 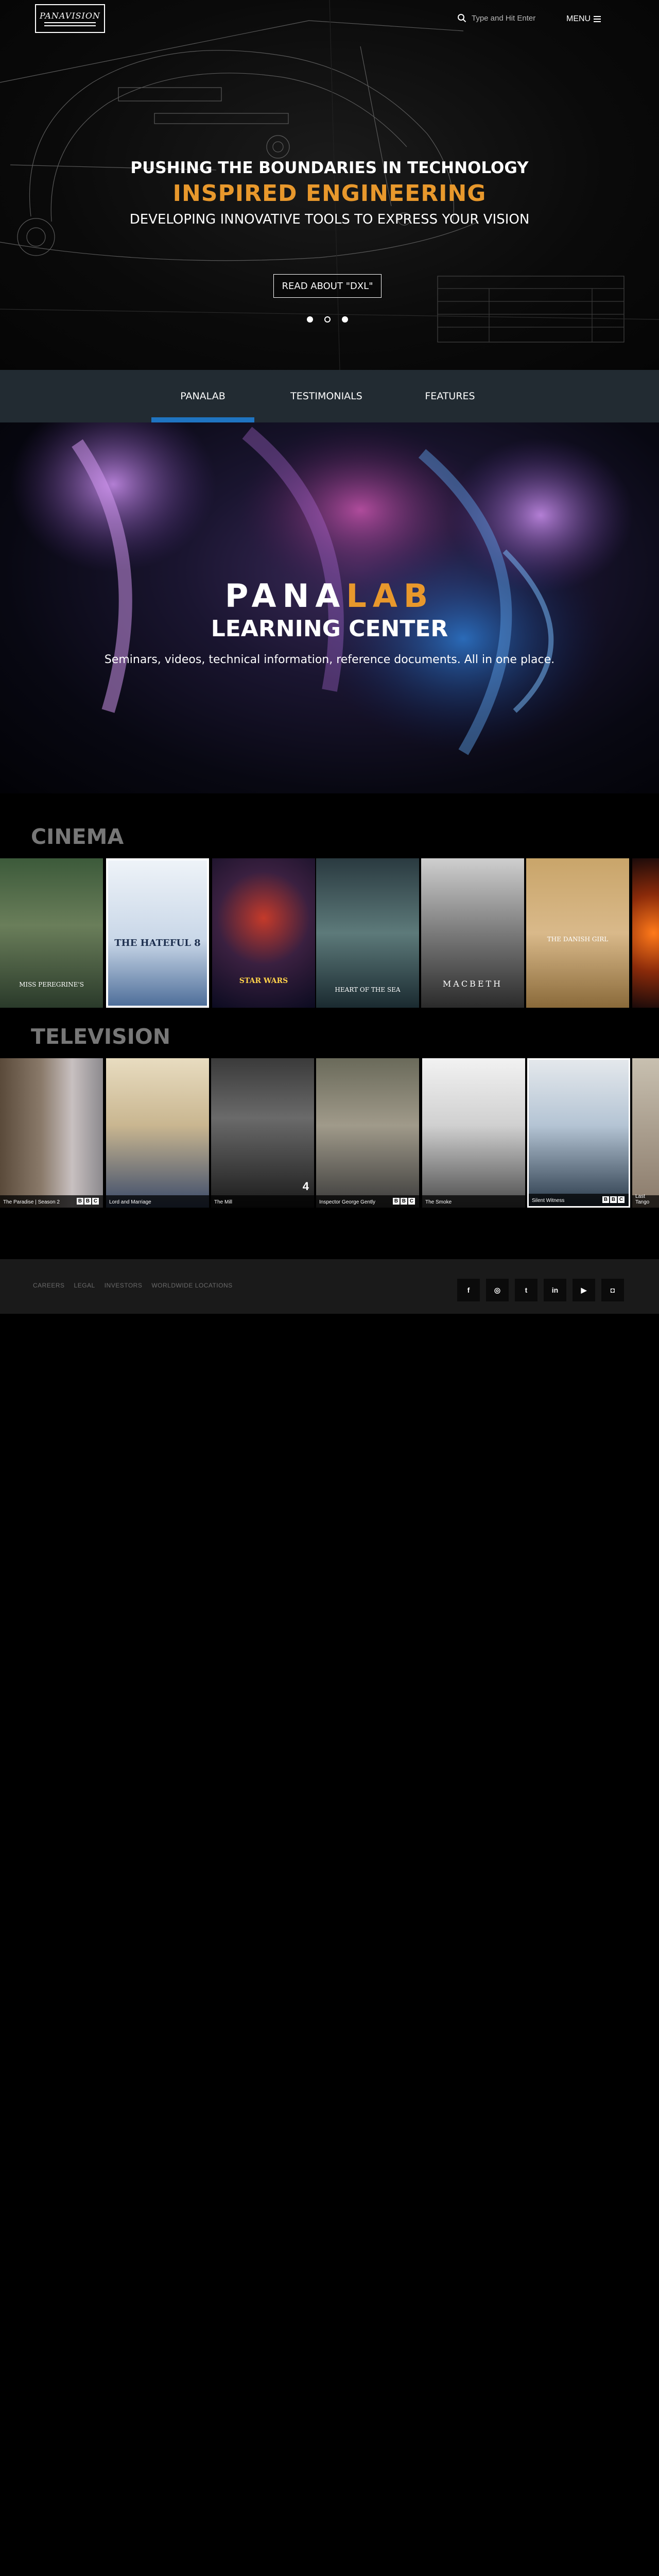 I want to click on channel4-logo: 4, so click(x=306, y=1186).